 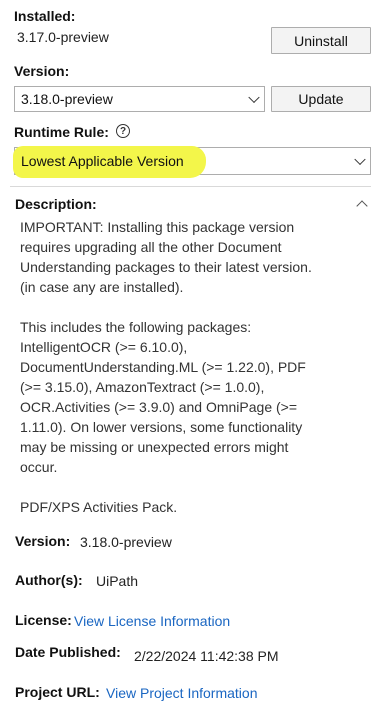 What do you see at coordinates (321, 99) in the screenshot?
I see `update-button: Update` at bounding box center [321, 99].